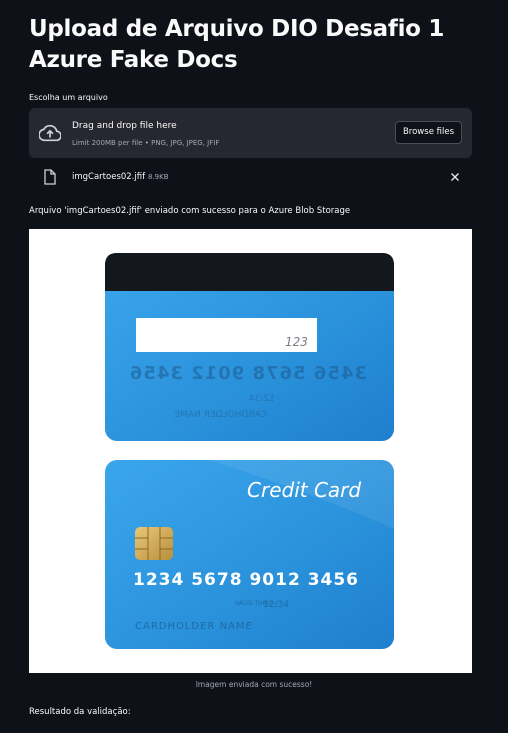  I want to click on cloud-upload-icon, so click(50, 133).